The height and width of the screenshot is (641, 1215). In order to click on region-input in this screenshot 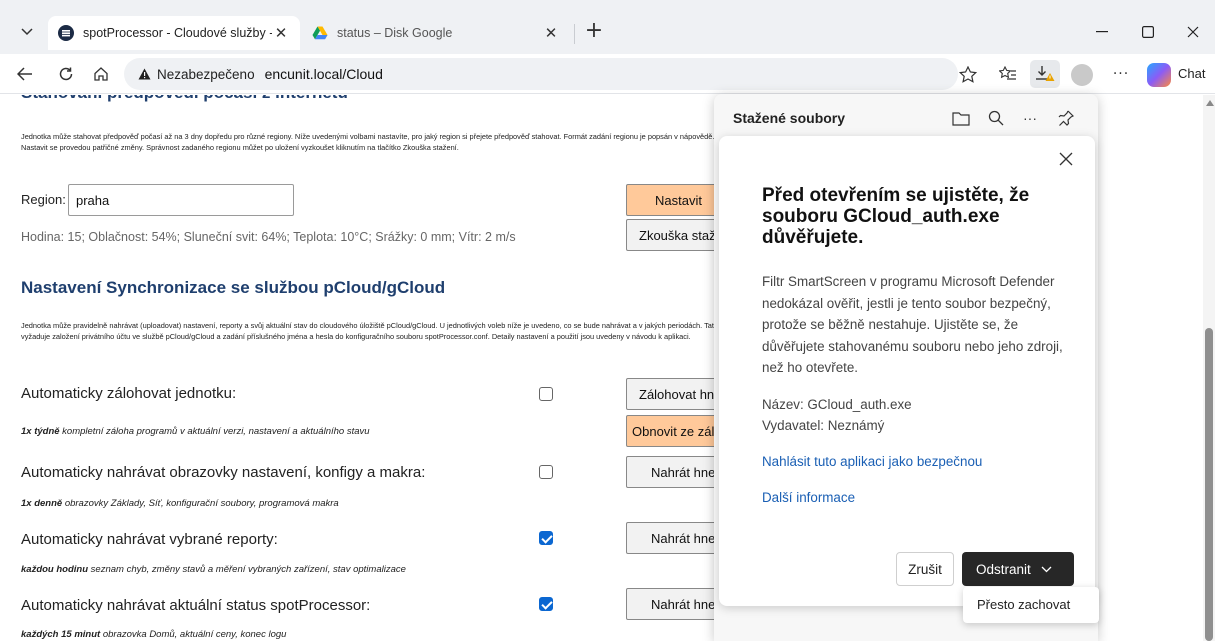, I will do `click(181, 200)`.